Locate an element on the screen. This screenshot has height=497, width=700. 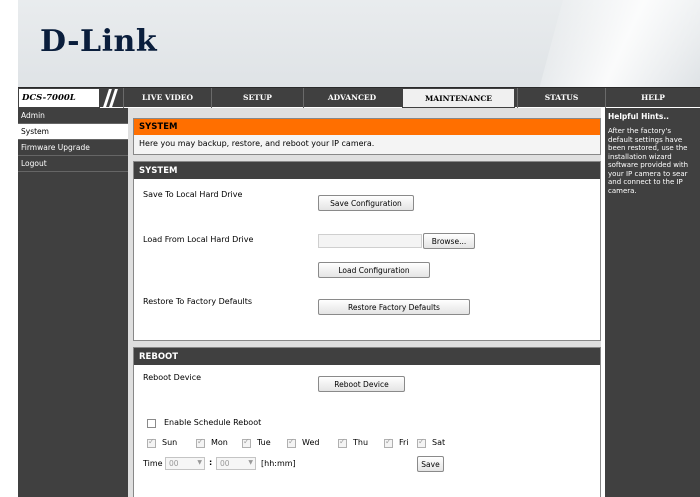
day-checkbox-tue is located at coordinates (246, 442).